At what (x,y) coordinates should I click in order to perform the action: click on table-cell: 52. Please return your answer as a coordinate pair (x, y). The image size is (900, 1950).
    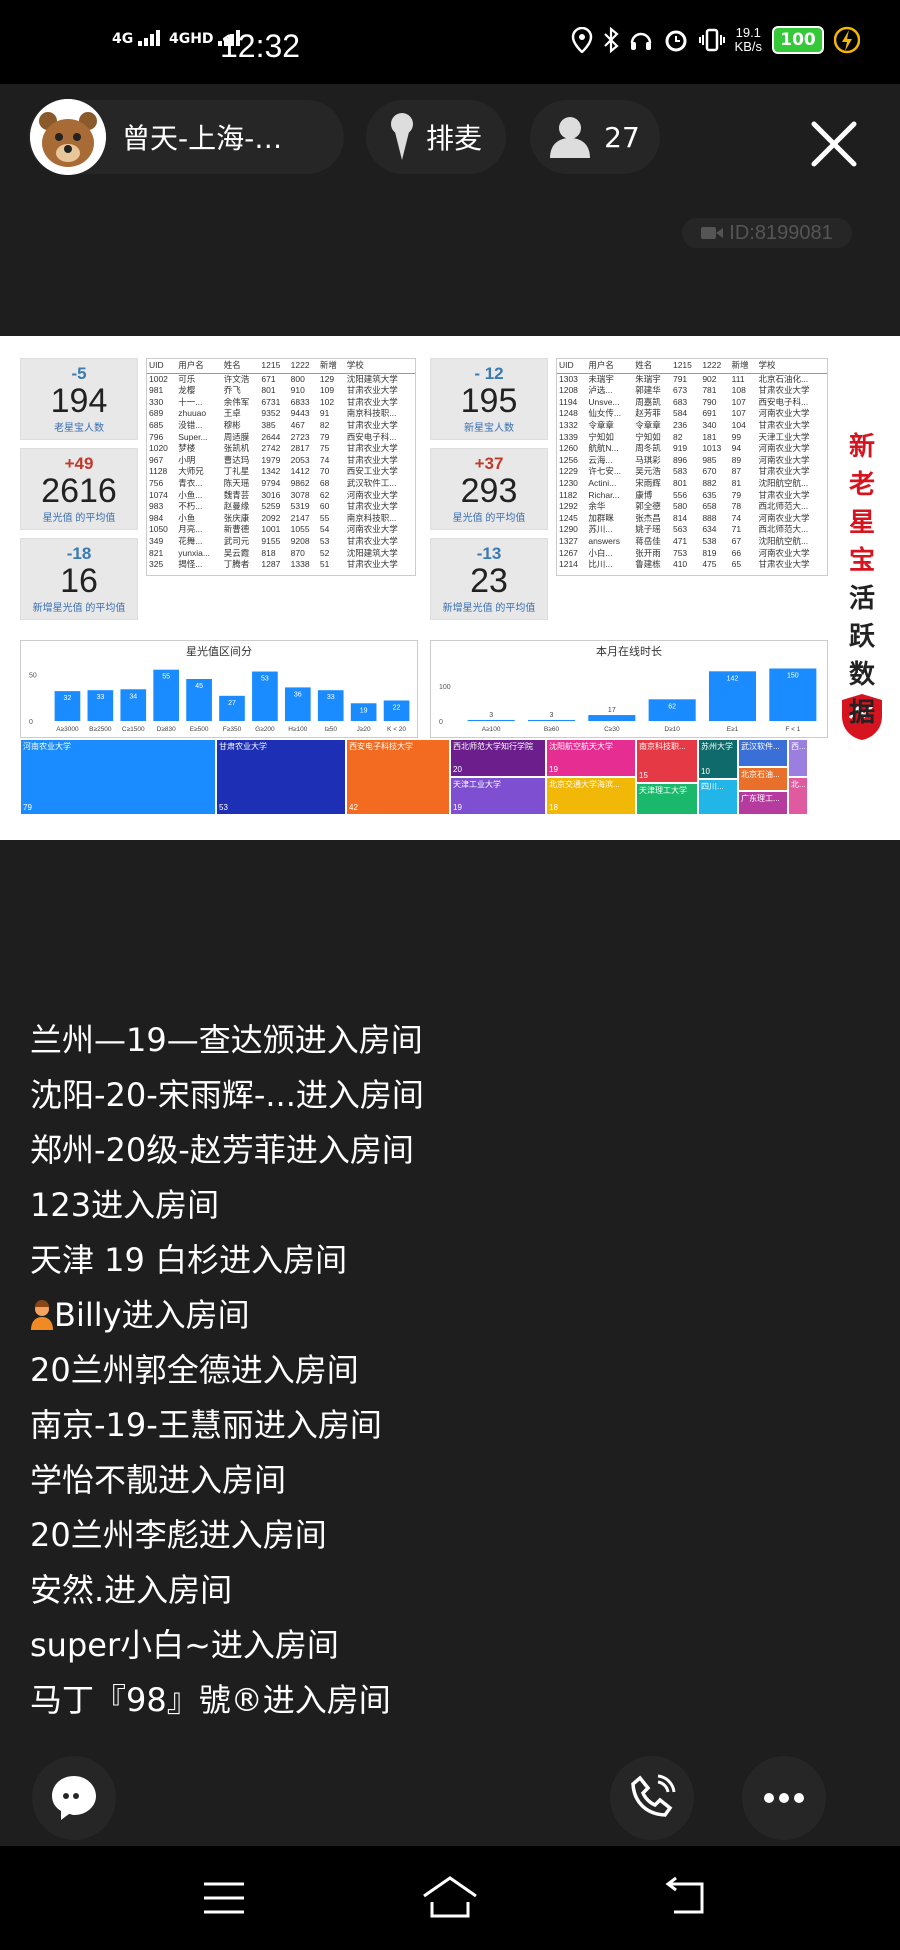
    Looking at the image, I should click on (324, 552).